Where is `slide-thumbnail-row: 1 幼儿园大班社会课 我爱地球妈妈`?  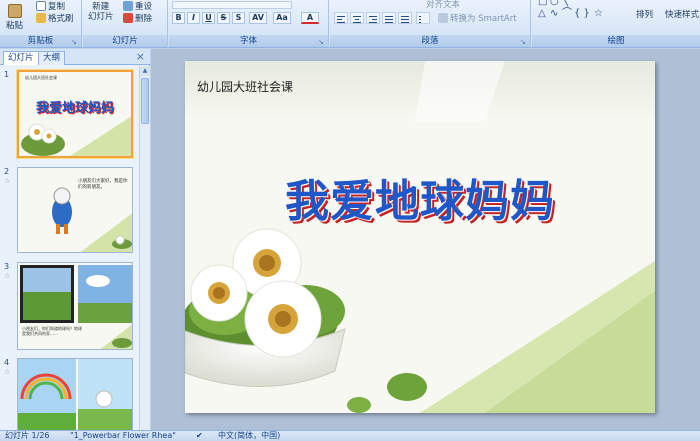
slide-thumbnail-row: 1 幼儿园大班社会课 我爱地球妈妈 is located at coordinates (69, 116).